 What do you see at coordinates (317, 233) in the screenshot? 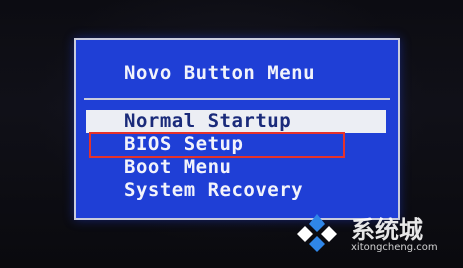
I see `diamond-logo-icon` at bounding box center [317, 233].